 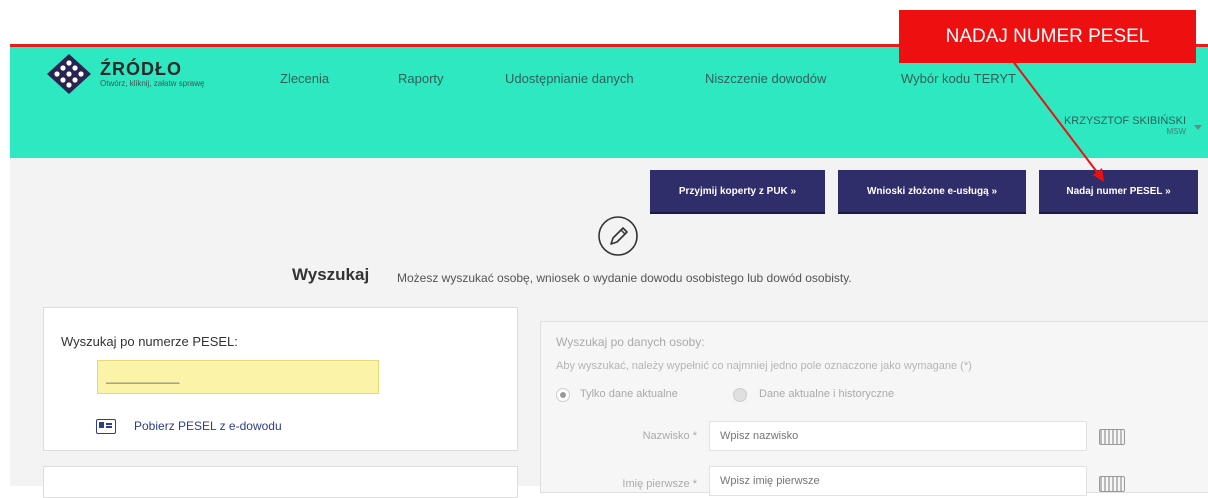 What do you see at coordinates (331, 274) in the screenshot?
I see `search-title: Wyszukaj` at bounding box center [331, 274].